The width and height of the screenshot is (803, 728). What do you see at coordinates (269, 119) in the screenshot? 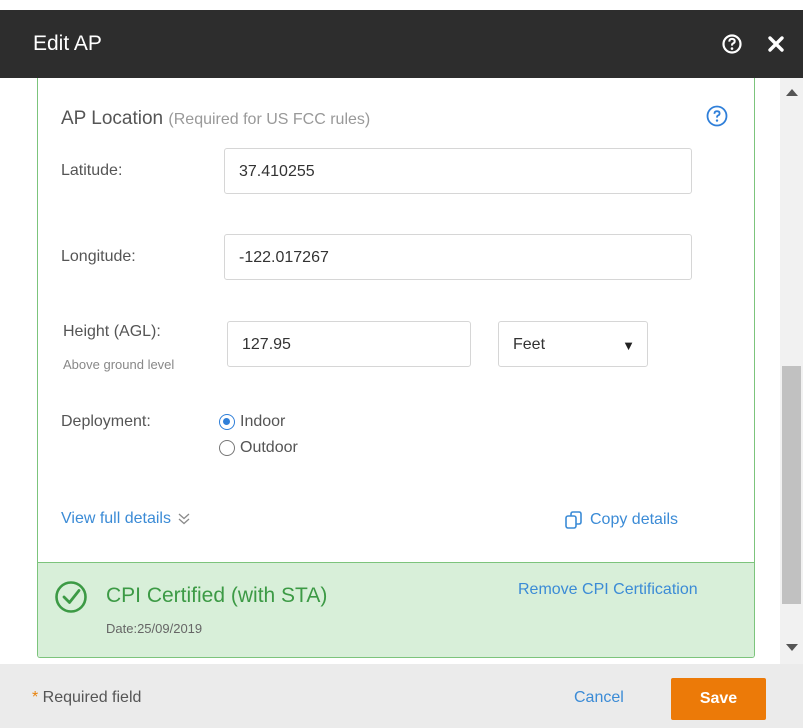
I see `section-title-note: (Required for US FCC rules)` at bounding box center [269, 119].